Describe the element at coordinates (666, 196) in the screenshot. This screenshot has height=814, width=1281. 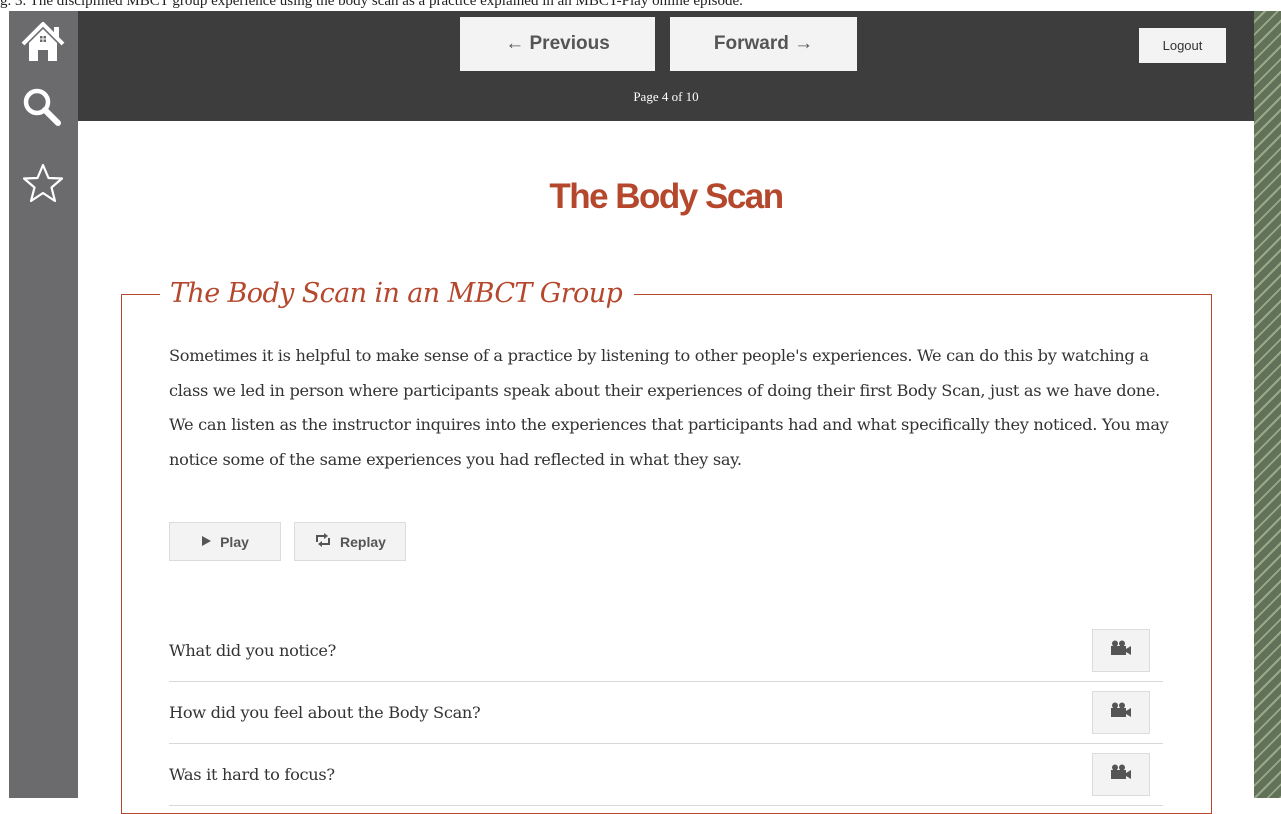
I see `page-title: The Body Scan` at that location.